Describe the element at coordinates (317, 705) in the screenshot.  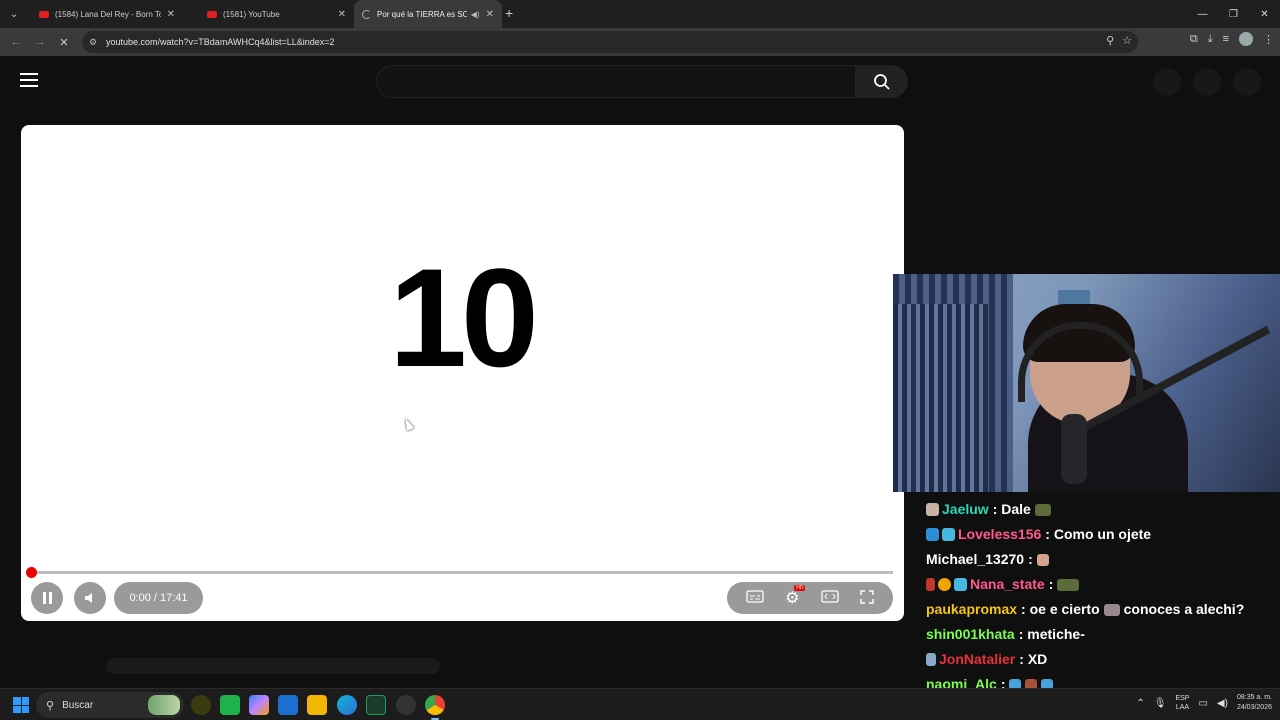
I see `file-explorer-icon` at that location.